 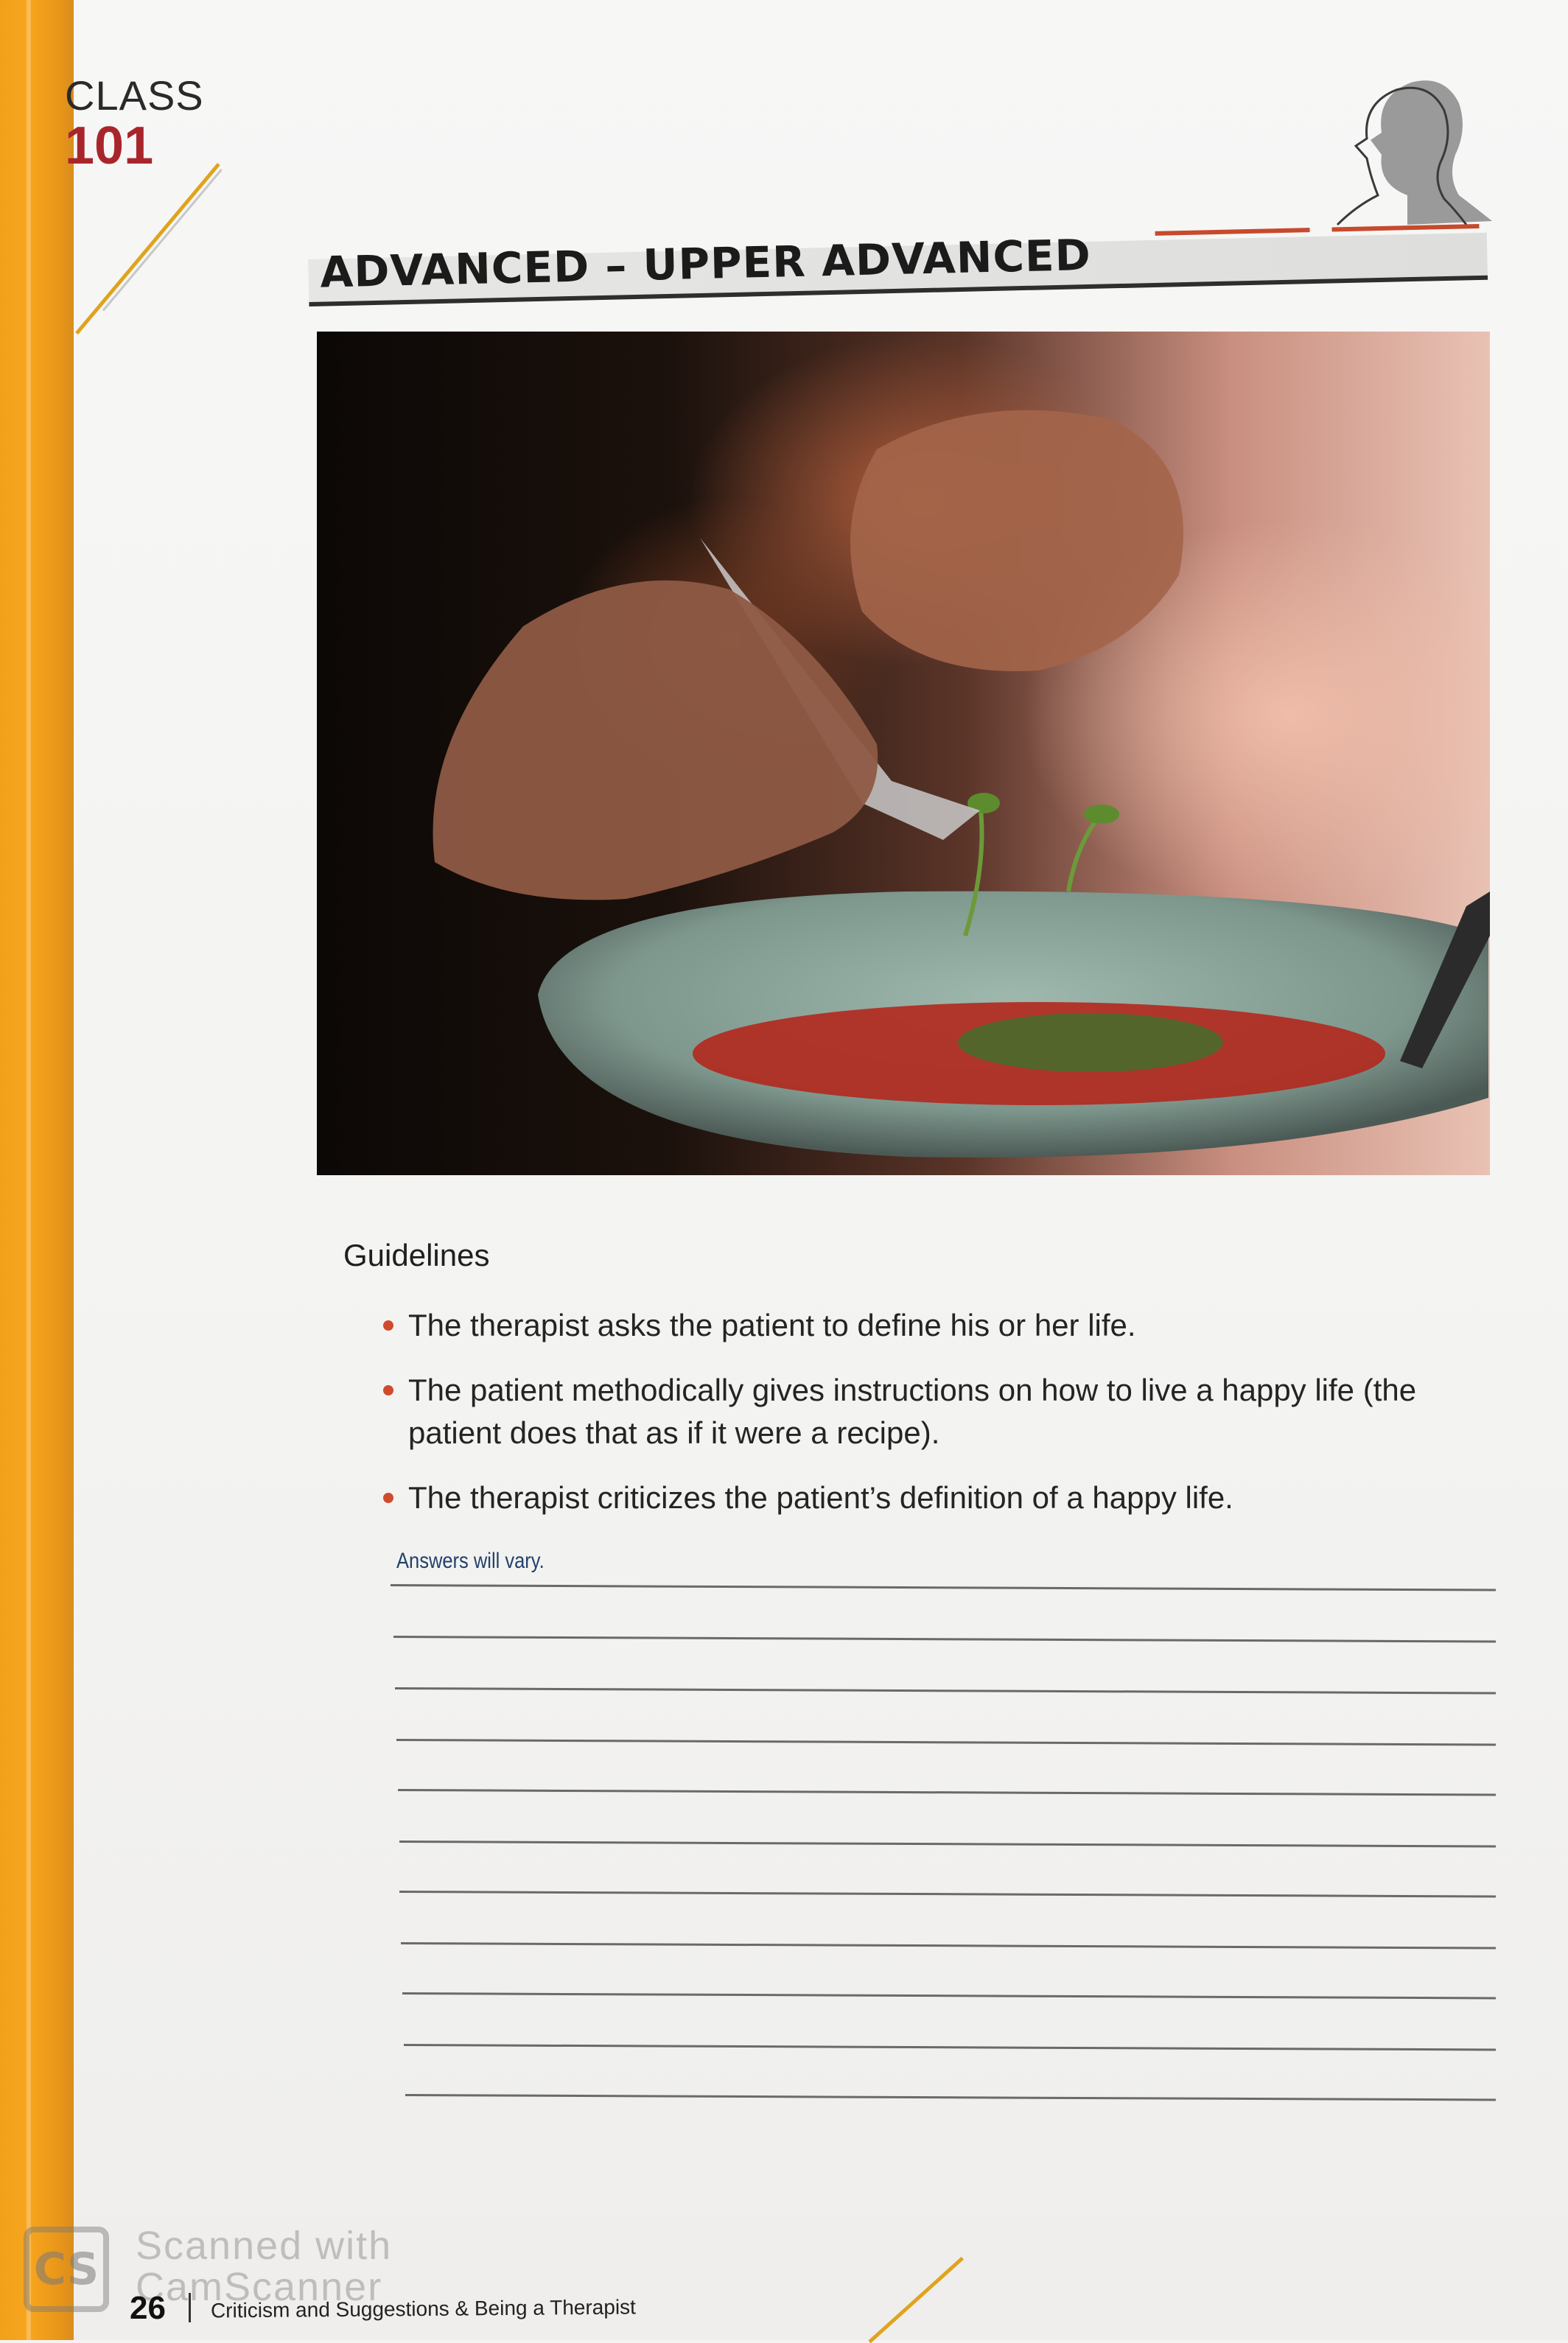 I want to click on leaf, so click(x=1101, y=814).